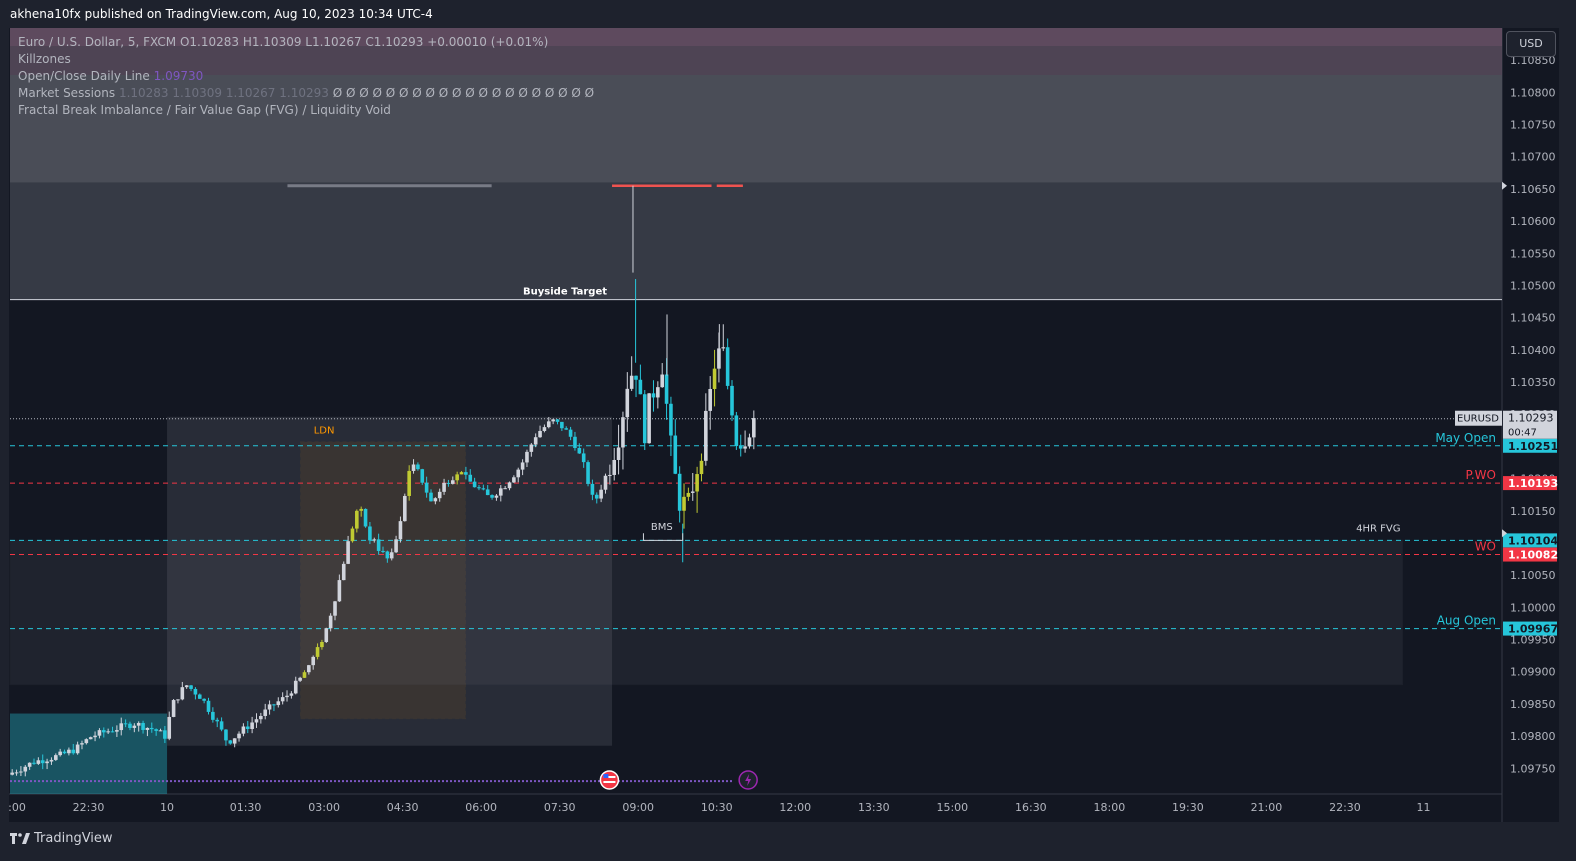  What do you see at coordinates (178, 76) in the screenshot?
I see `indicator-value: 1.09730` at bounding box center [178, 76].